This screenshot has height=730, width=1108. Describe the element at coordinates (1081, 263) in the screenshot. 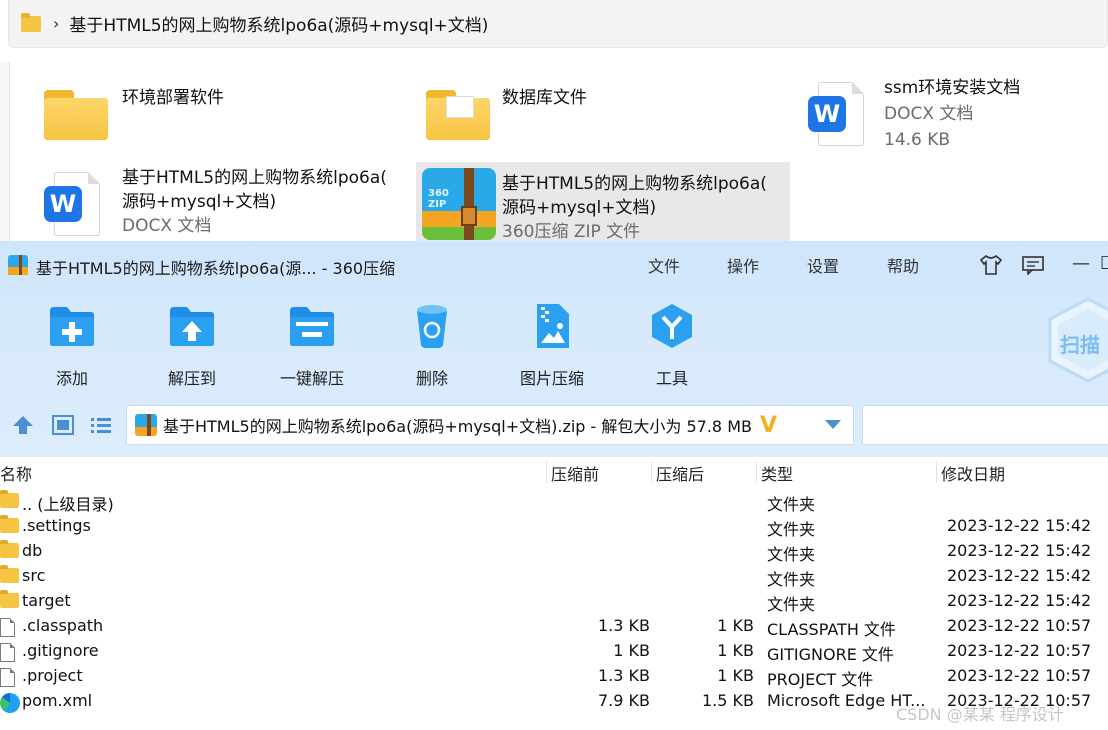

I see `minimize-button: —` at that location.